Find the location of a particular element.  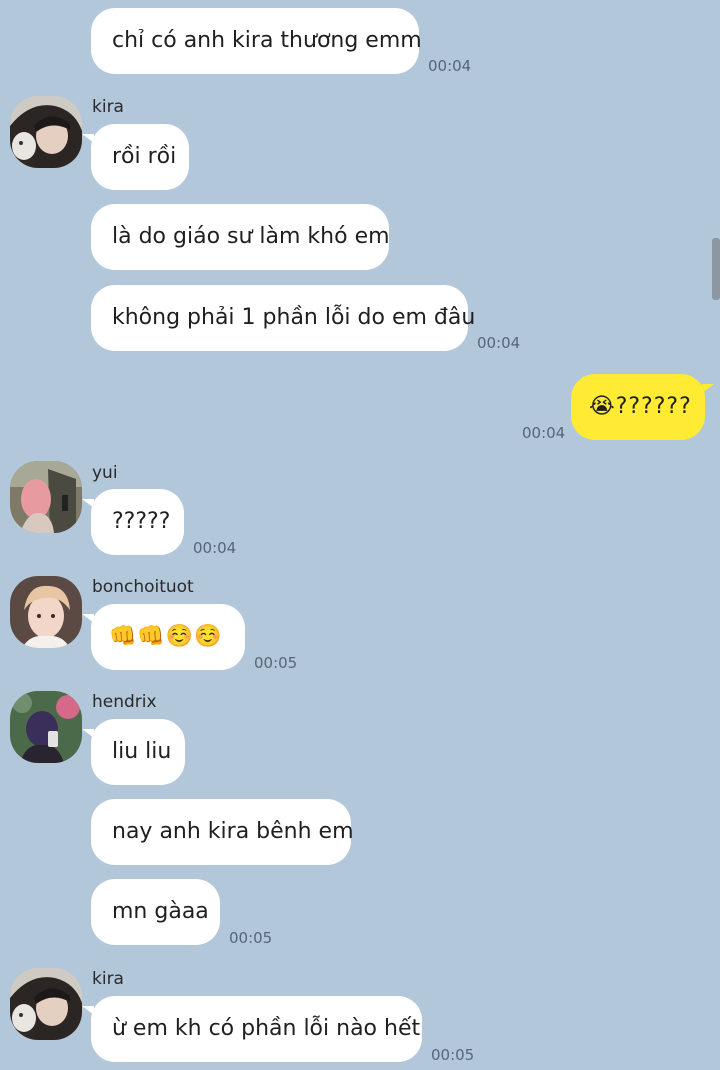

message-bubble: ????? is located at coordinates (133, 522).